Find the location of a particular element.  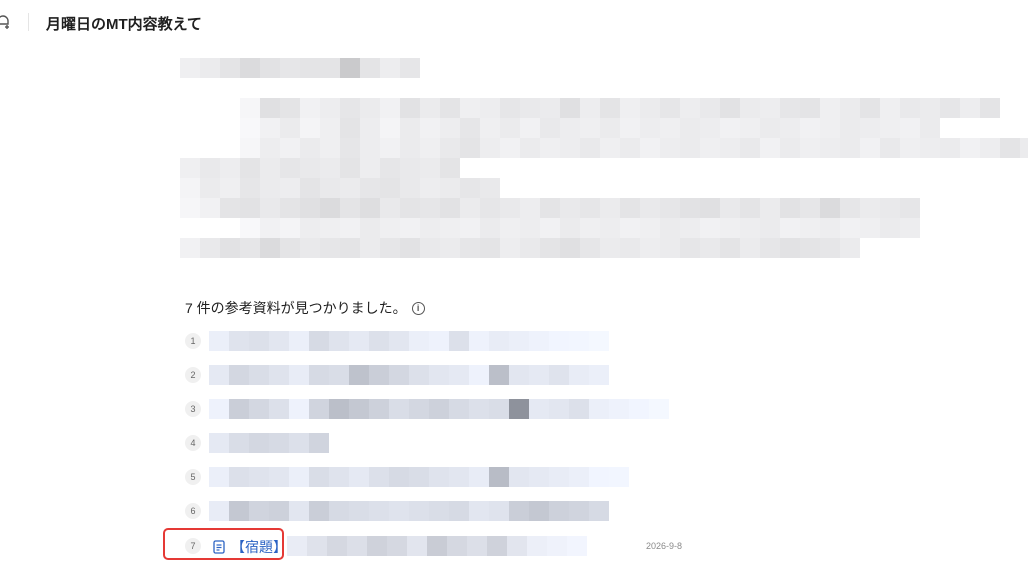

info-icon: i is located at coordinates (418, 308).